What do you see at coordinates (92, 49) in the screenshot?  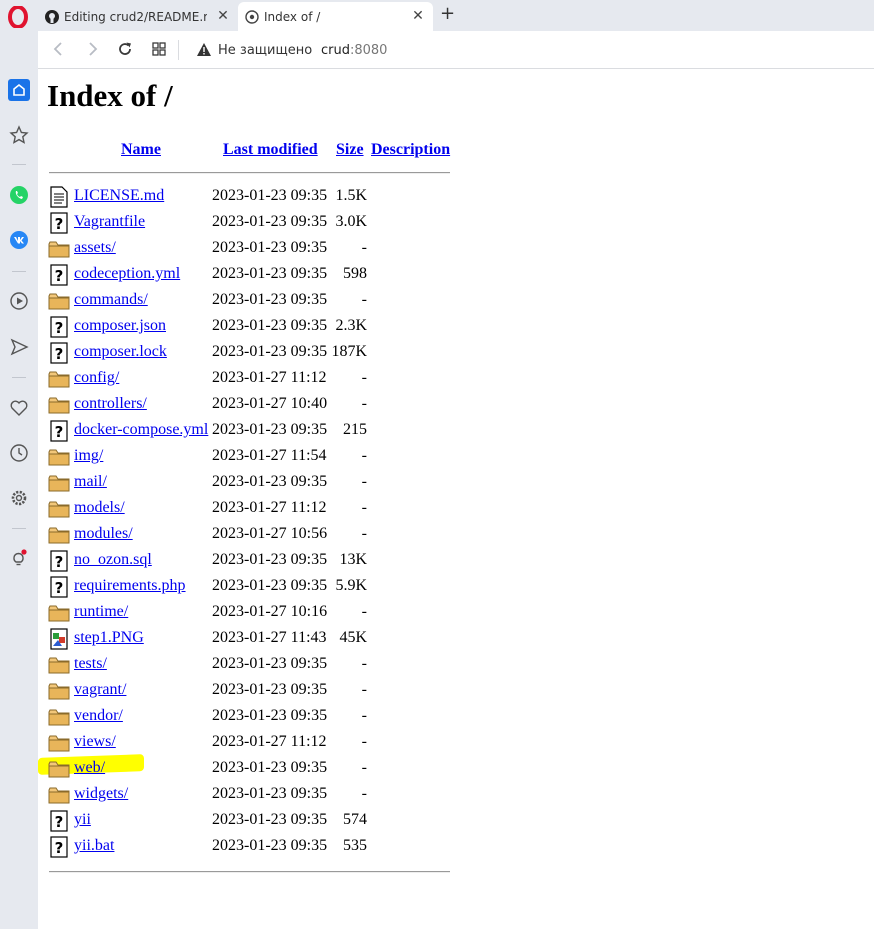 I see `forward-button` at bounding box center [92, 49].